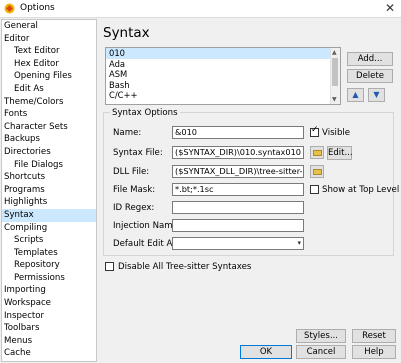 This screenshot has height=363, width=401. Describe the element at coordinates (49, 26) in the screenshot. I see `tree-item: General` at that location.